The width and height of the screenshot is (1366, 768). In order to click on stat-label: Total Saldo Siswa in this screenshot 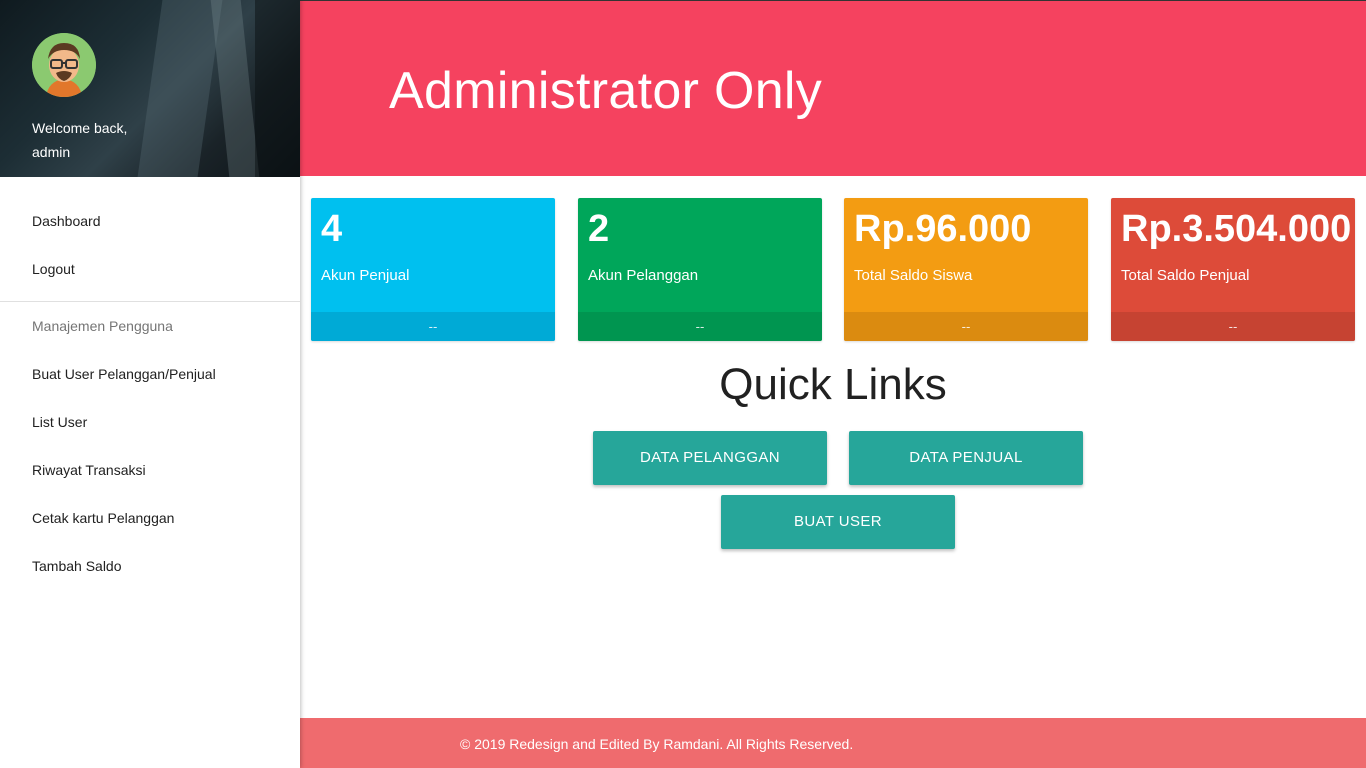, I will do `click(913, 275)`.